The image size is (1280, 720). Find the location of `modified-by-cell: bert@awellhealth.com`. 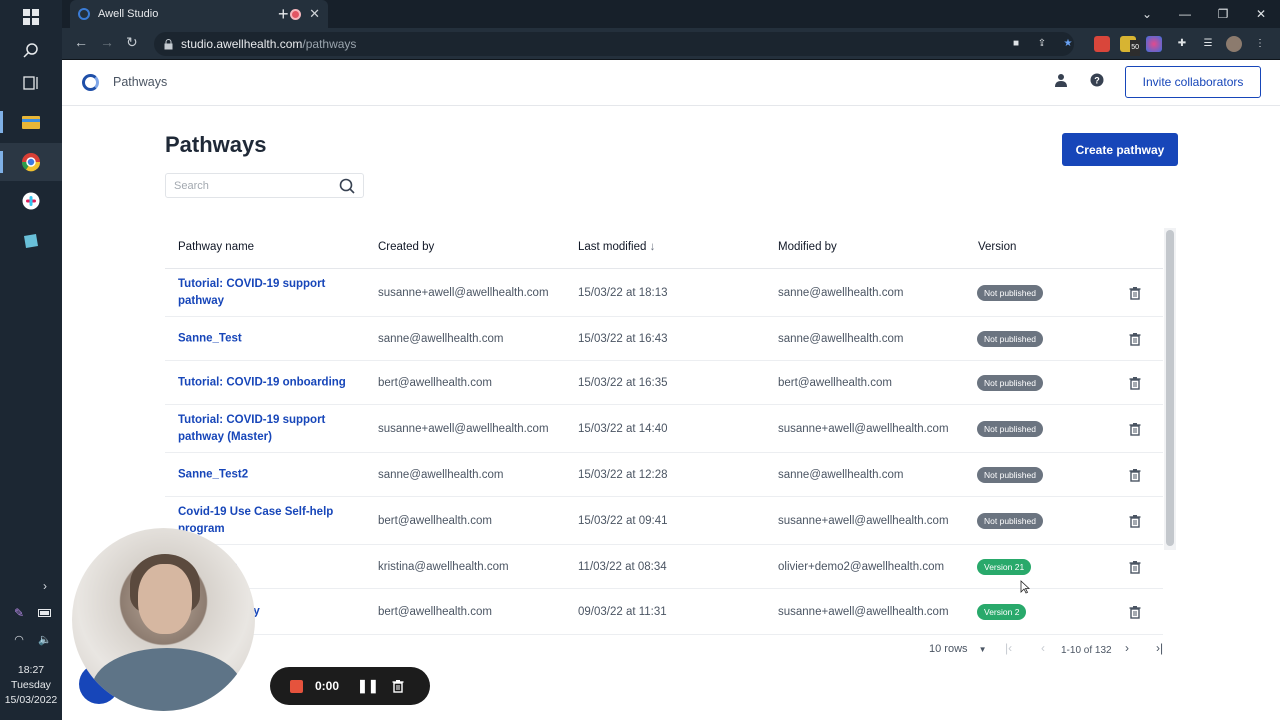

modified-by-cell: bert@awellhealth.com is located at coordinates (835, 382).